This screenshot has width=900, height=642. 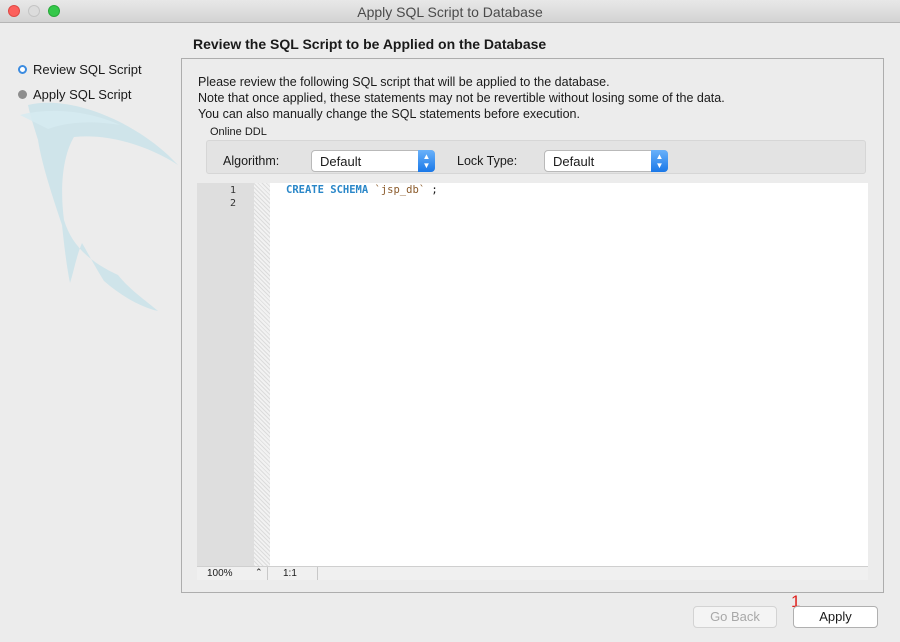 I want to click on title-bar: Apply SQL Script to Database, so click(x=450, y=11).